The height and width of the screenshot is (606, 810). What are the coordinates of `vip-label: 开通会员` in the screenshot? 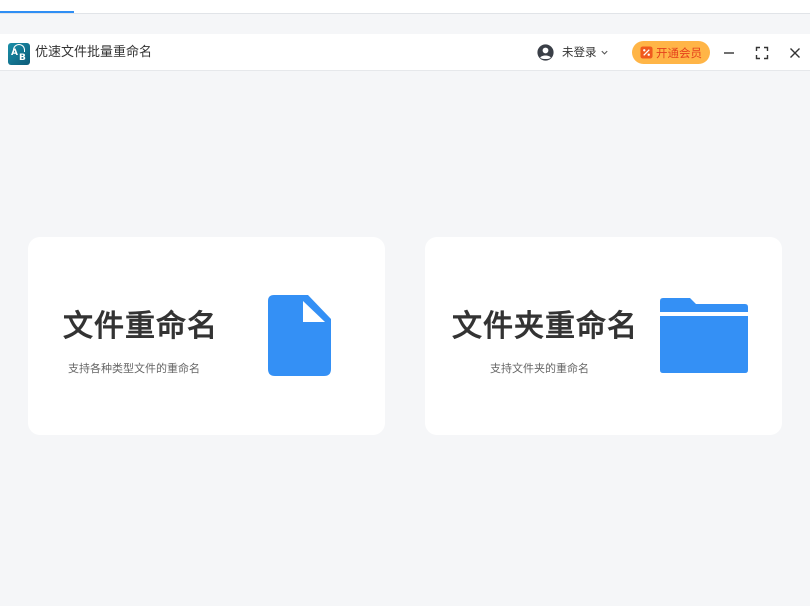 It's located at (679, 52).